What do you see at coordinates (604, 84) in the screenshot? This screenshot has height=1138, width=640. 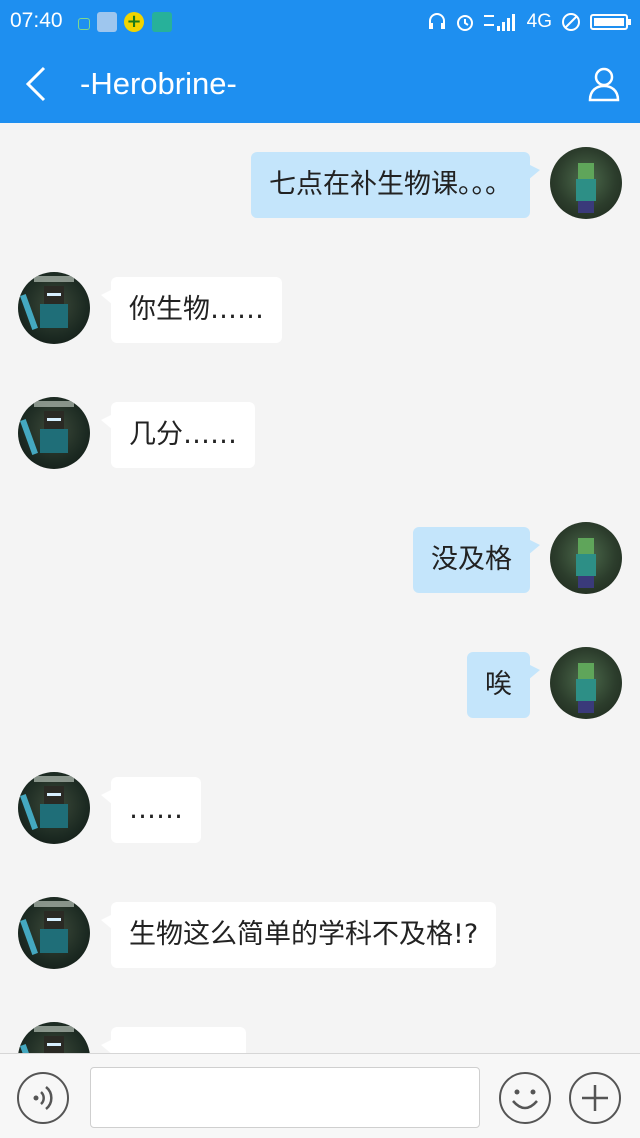 I see `person-icon` at bounding box center [604, 84].